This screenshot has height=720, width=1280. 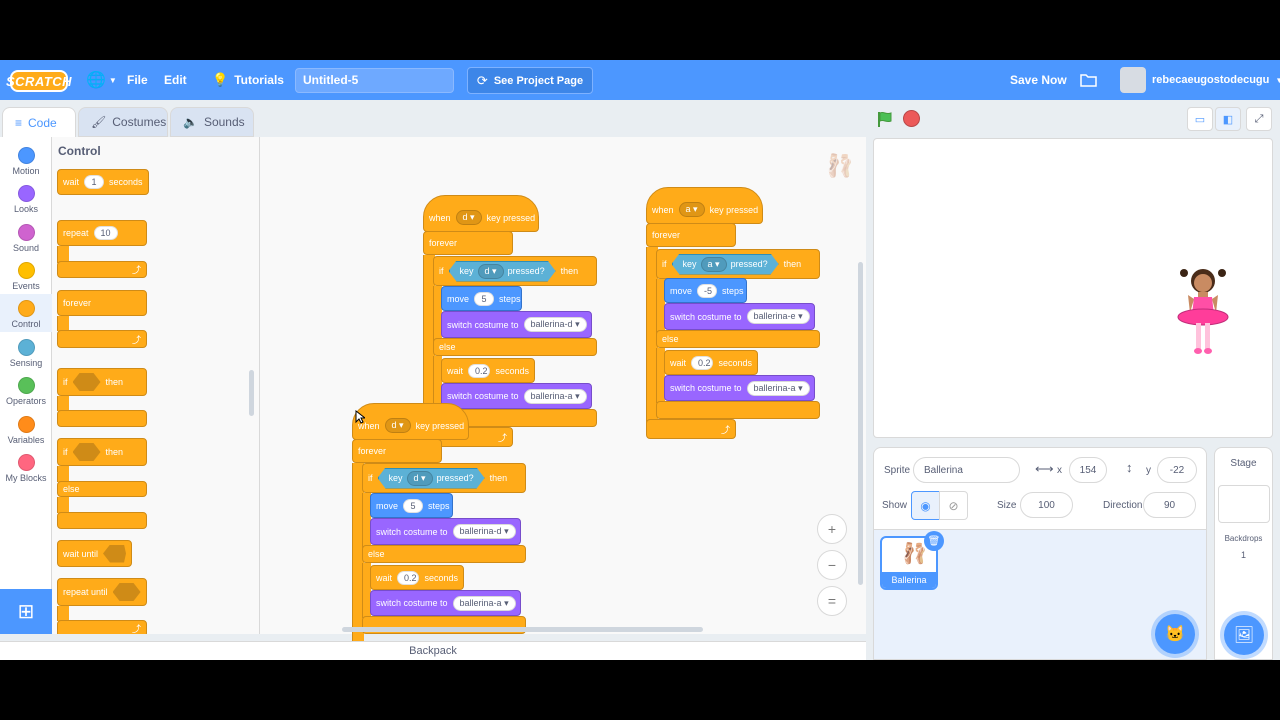 What do you see at coordinates (691, 209) in the screenshot?
I see `key-dropdown: a ▾` at bounding box center [691, 209].